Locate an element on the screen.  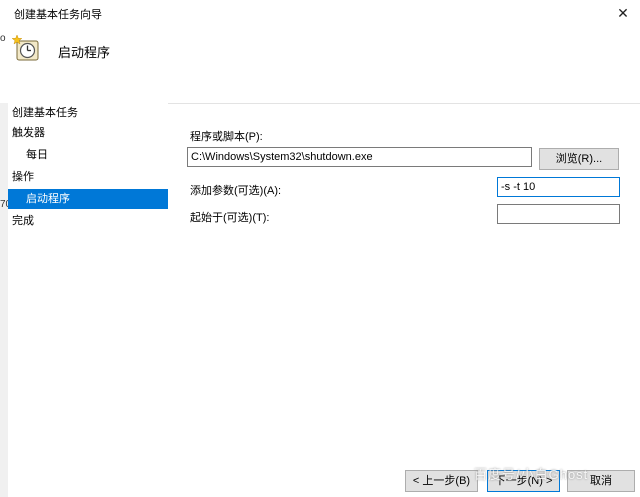
start-in-input is located at coordinates (558, 214).